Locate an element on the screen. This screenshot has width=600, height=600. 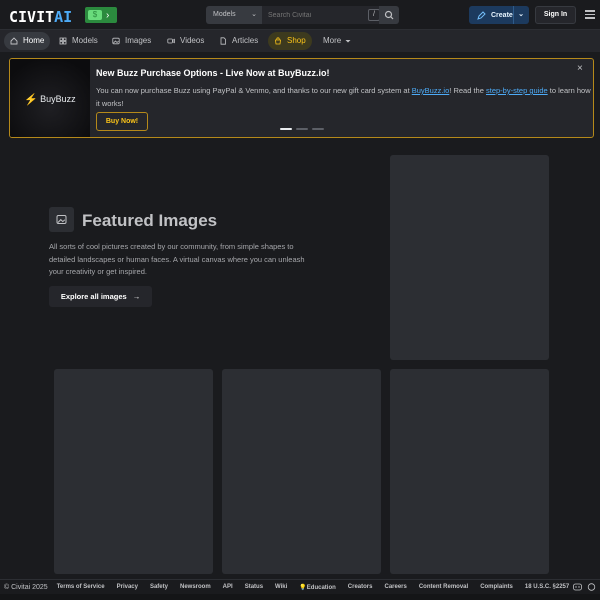
search-icon is located at coordinates (389, 15).